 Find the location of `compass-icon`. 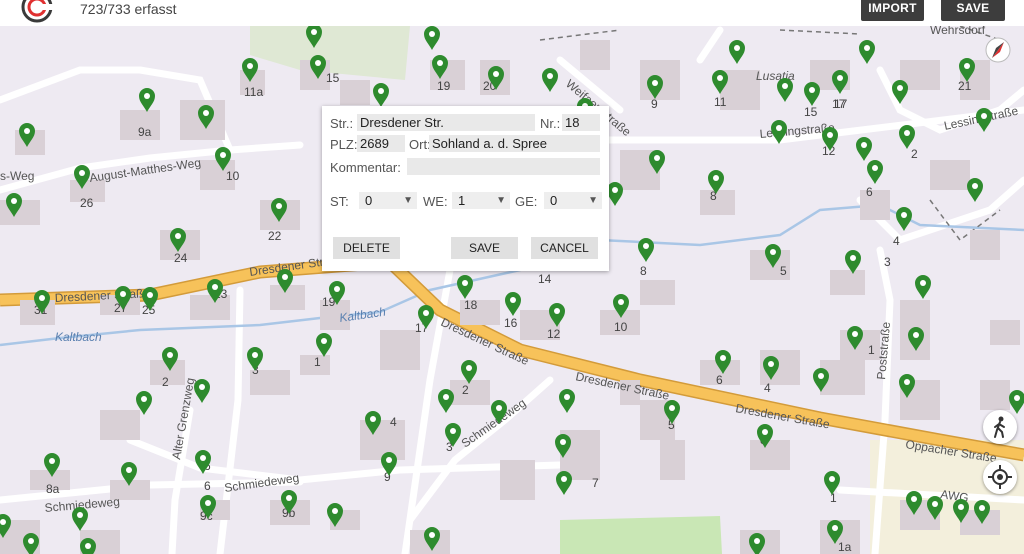

compass-icon is located at coordinates (998, 50).